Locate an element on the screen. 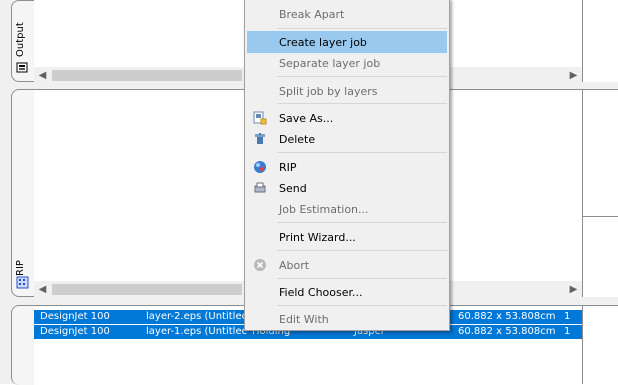 This screenshot has height=385, width=618. tab-rip-label: RIP is located at coordinates (20, 268).